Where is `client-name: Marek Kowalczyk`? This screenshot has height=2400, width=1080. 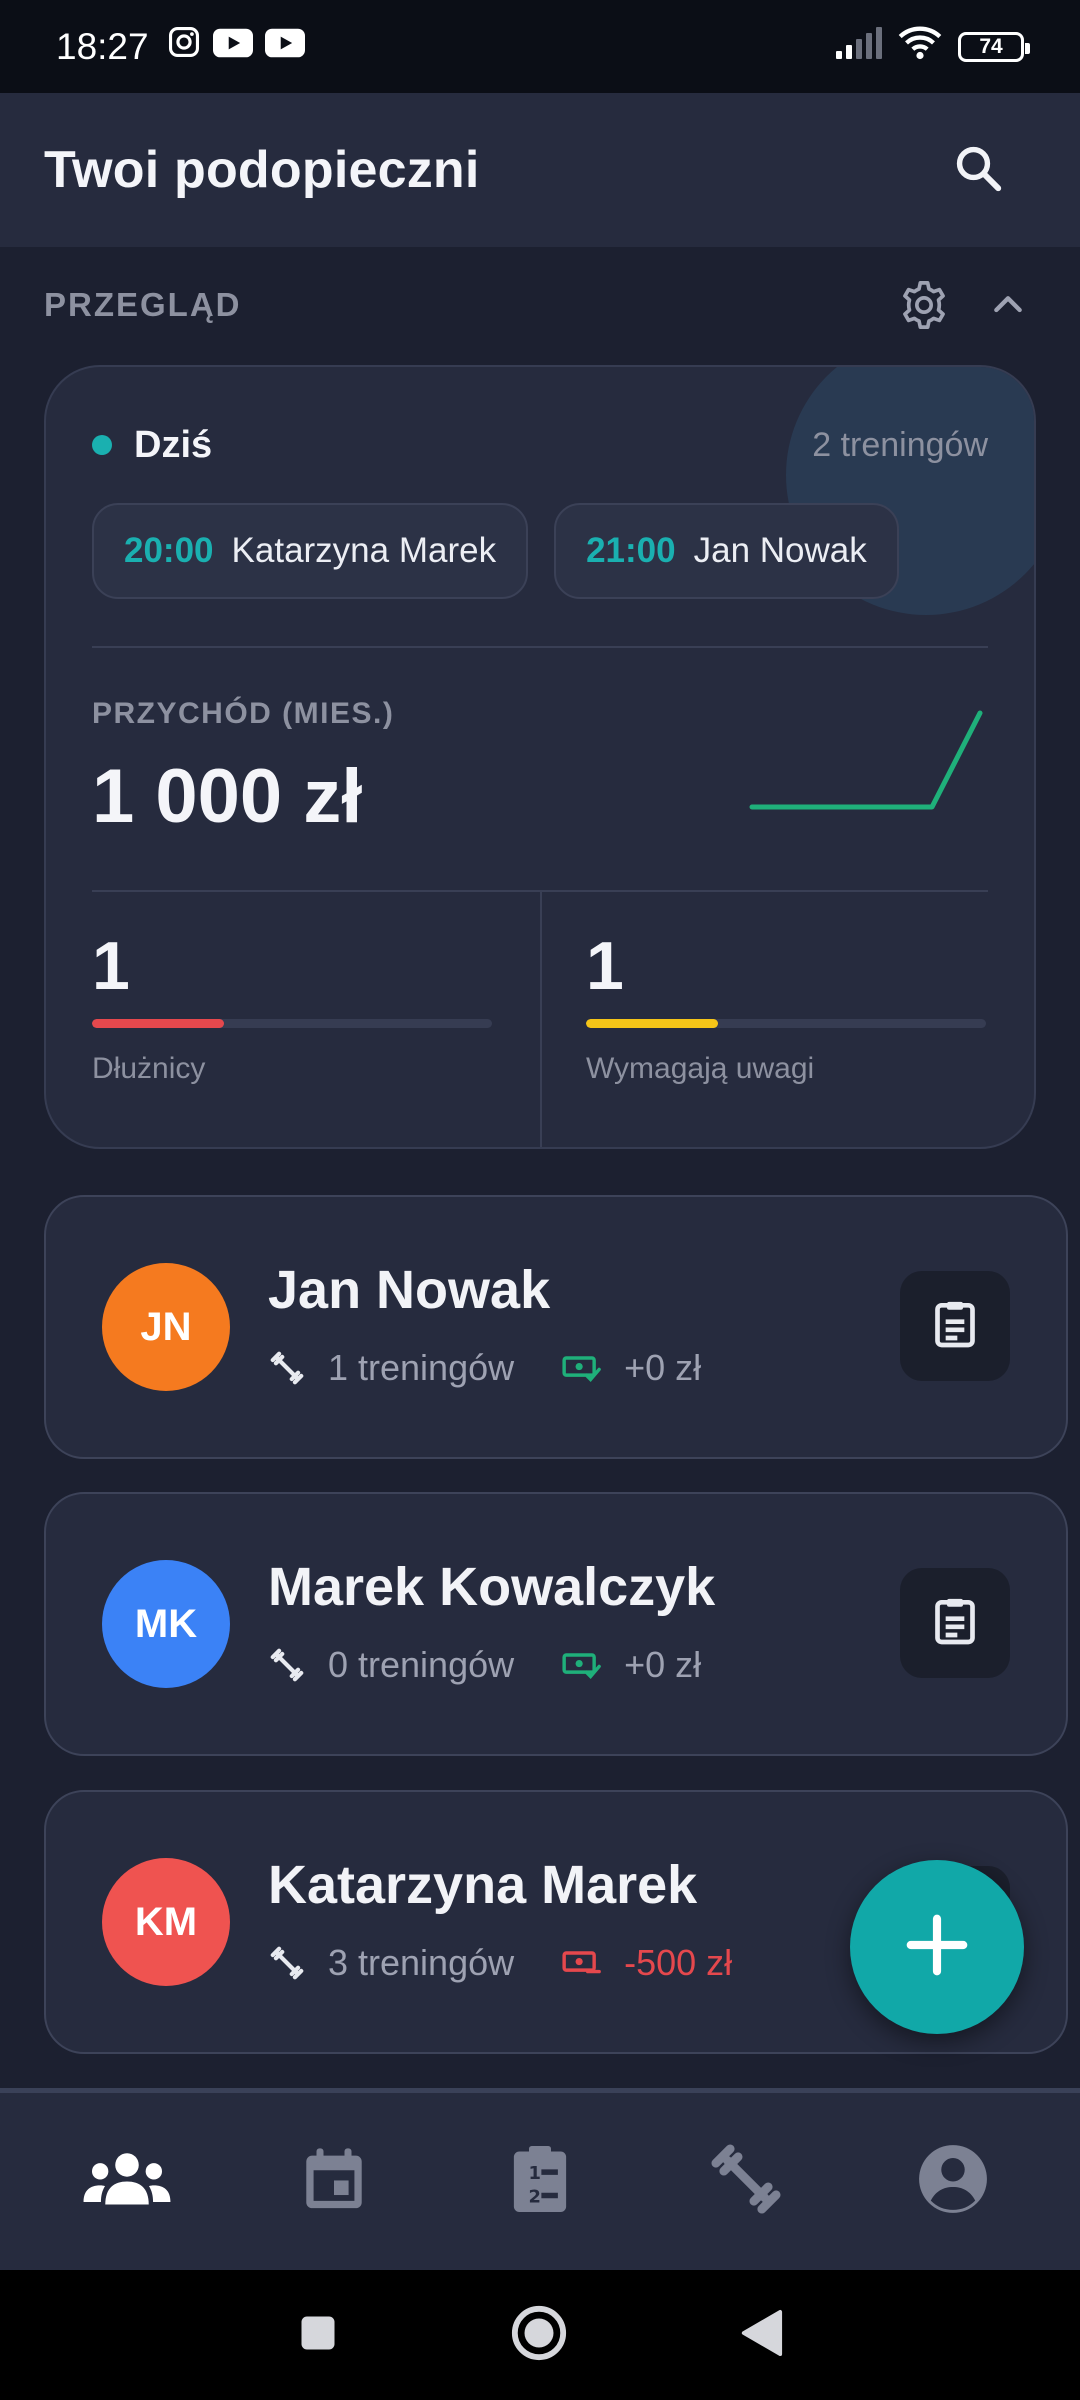
client-name: Marek Kowalczyk is located at coordinates (492, 1587).